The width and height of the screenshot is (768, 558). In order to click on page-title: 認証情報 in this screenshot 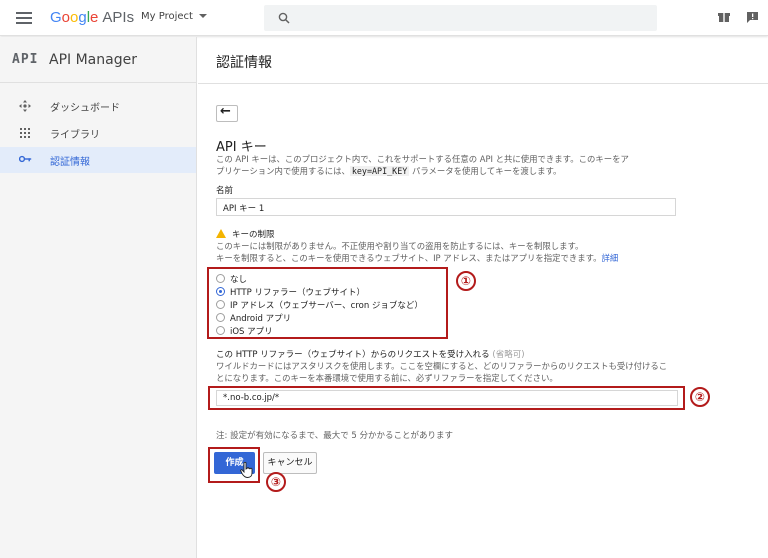, I will do `click(244, 63)`.